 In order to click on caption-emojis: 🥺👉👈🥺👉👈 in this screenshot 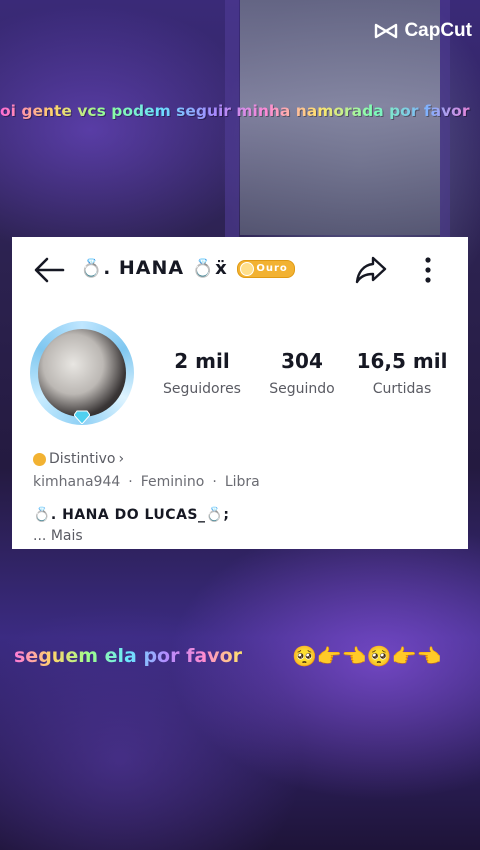, I will do `click(367, 656)`.